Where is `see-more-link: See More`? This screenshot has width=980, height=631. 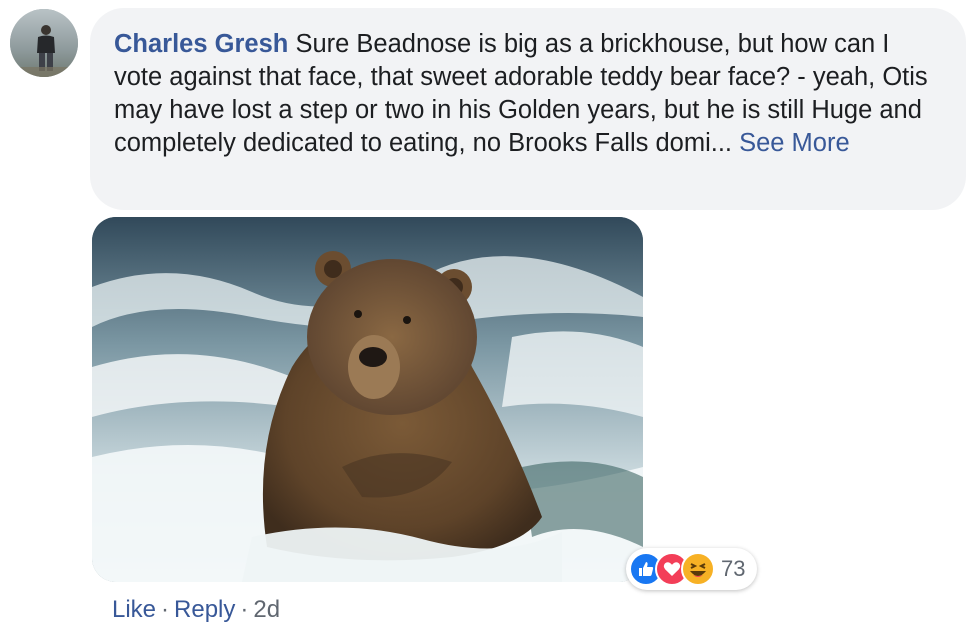
see-more-link: See More is located at coordinates (794, 143).